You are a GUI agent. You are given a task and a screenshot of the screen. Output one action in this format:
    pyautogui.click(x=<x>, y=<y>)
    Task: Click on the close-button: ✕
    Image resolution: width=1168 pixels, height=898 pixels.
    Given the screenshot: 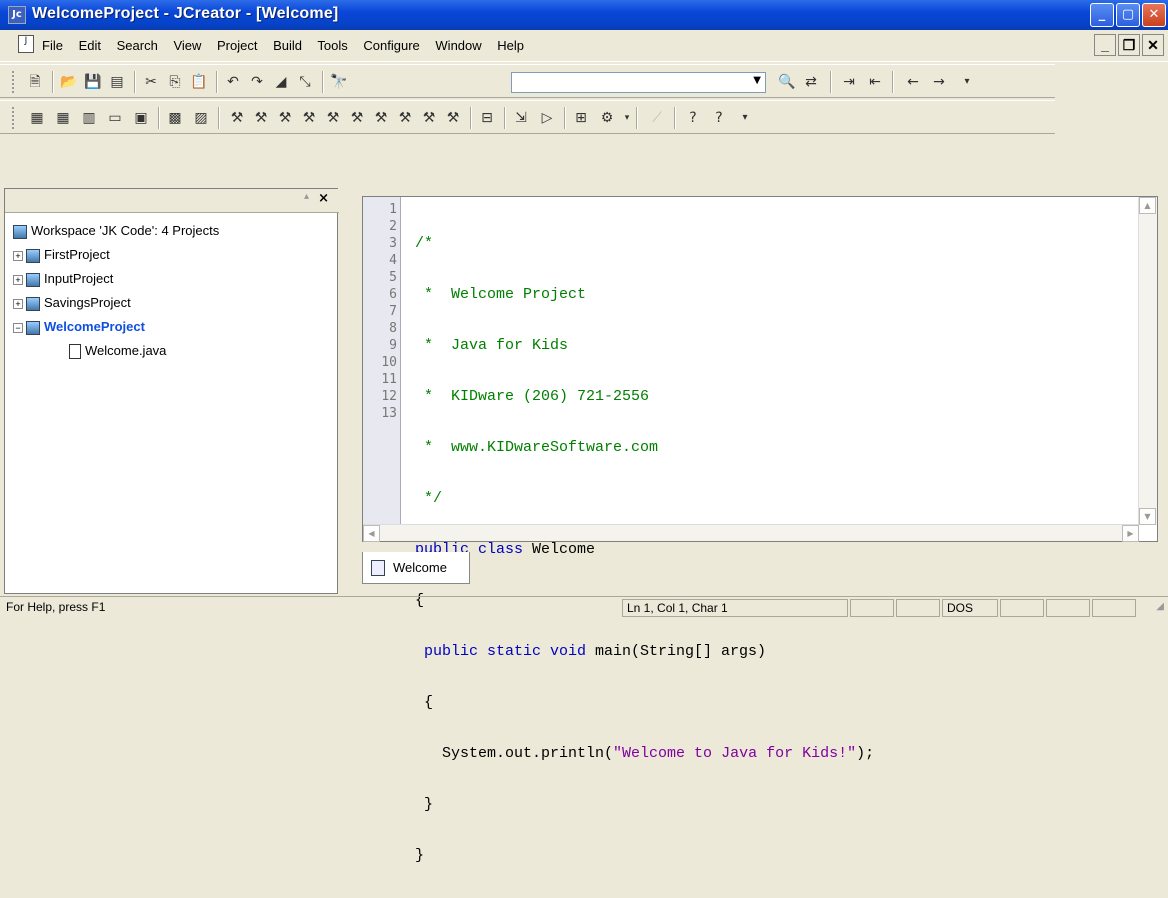 What is the action you would take?
    pyautogui.click(x=1154, y=15)
    